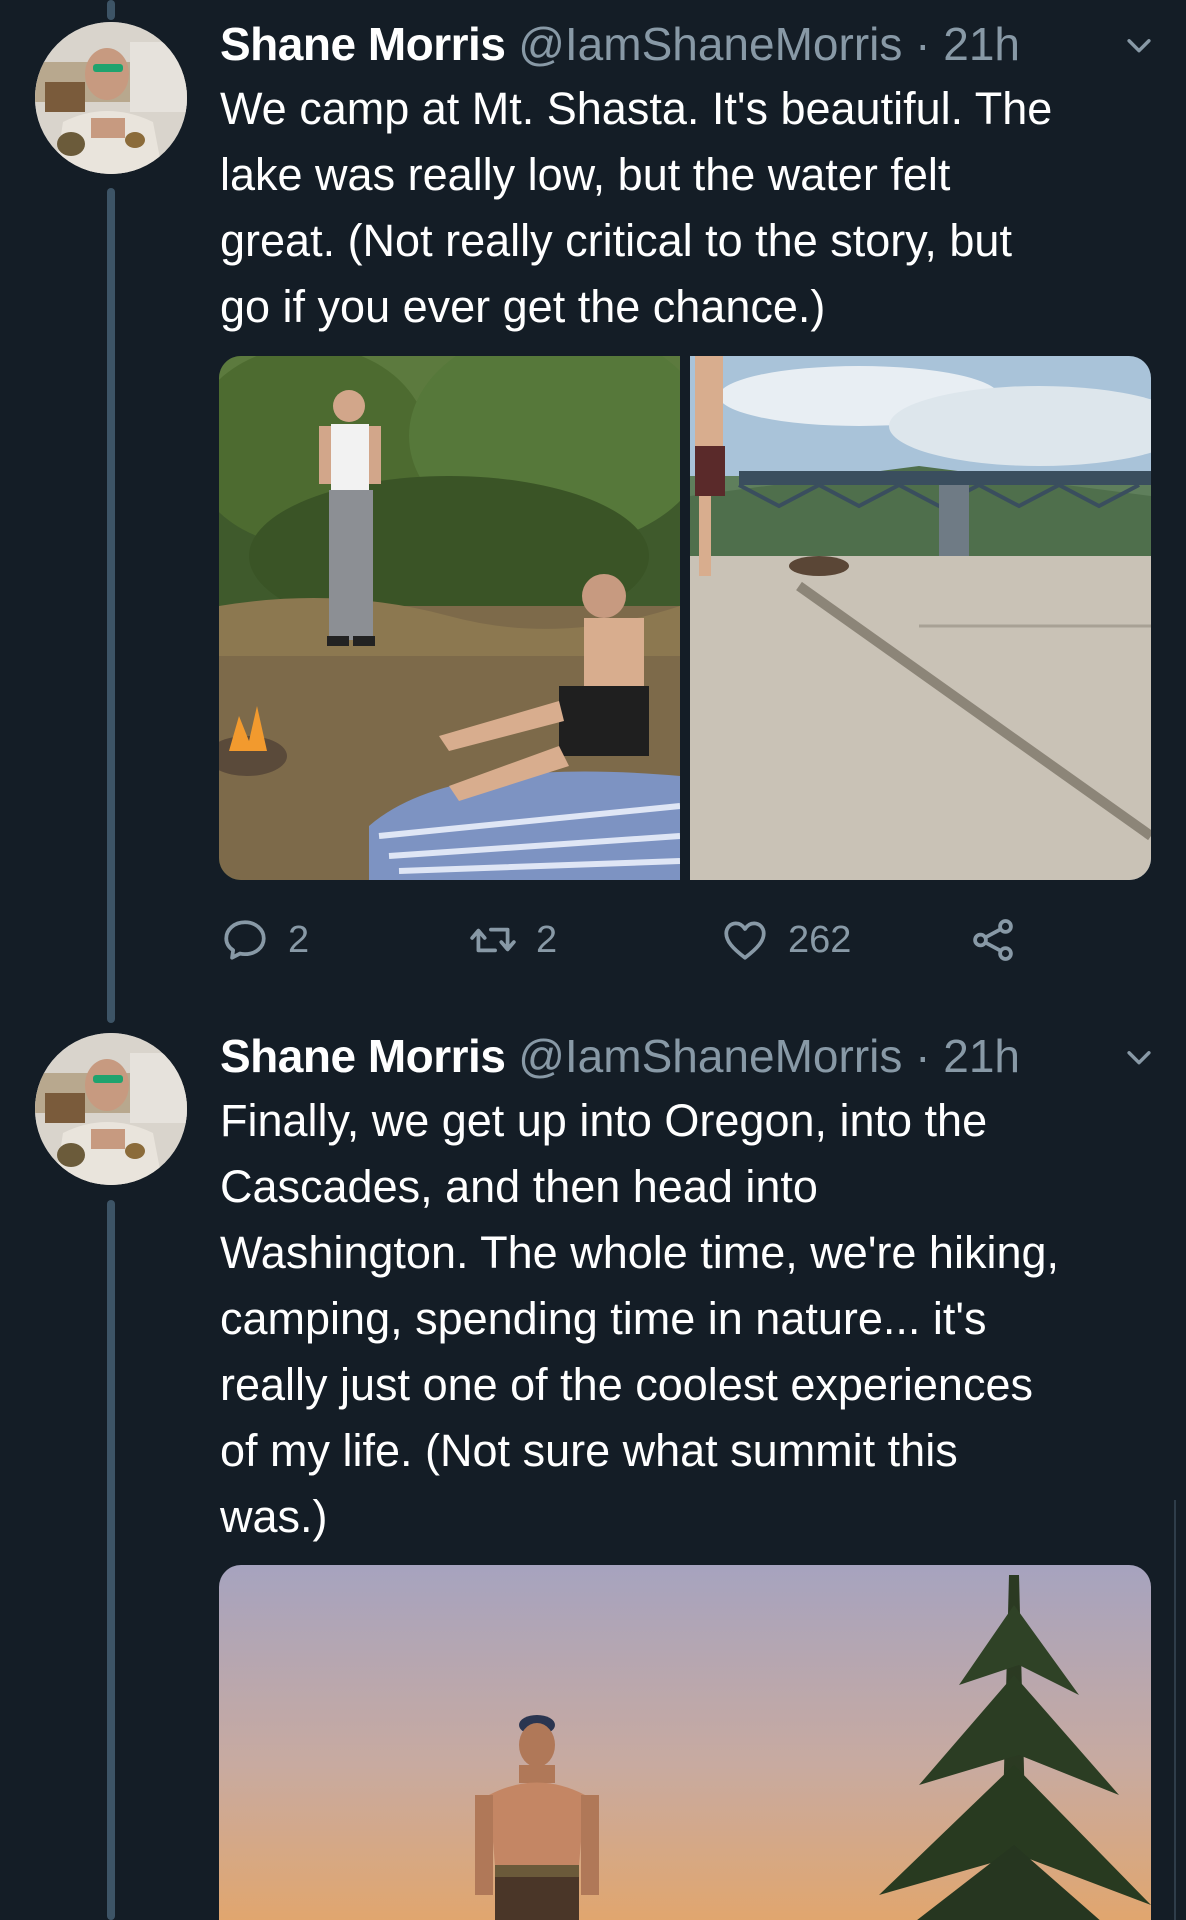  I want to click on reply-button: 2, so click(264, 940).